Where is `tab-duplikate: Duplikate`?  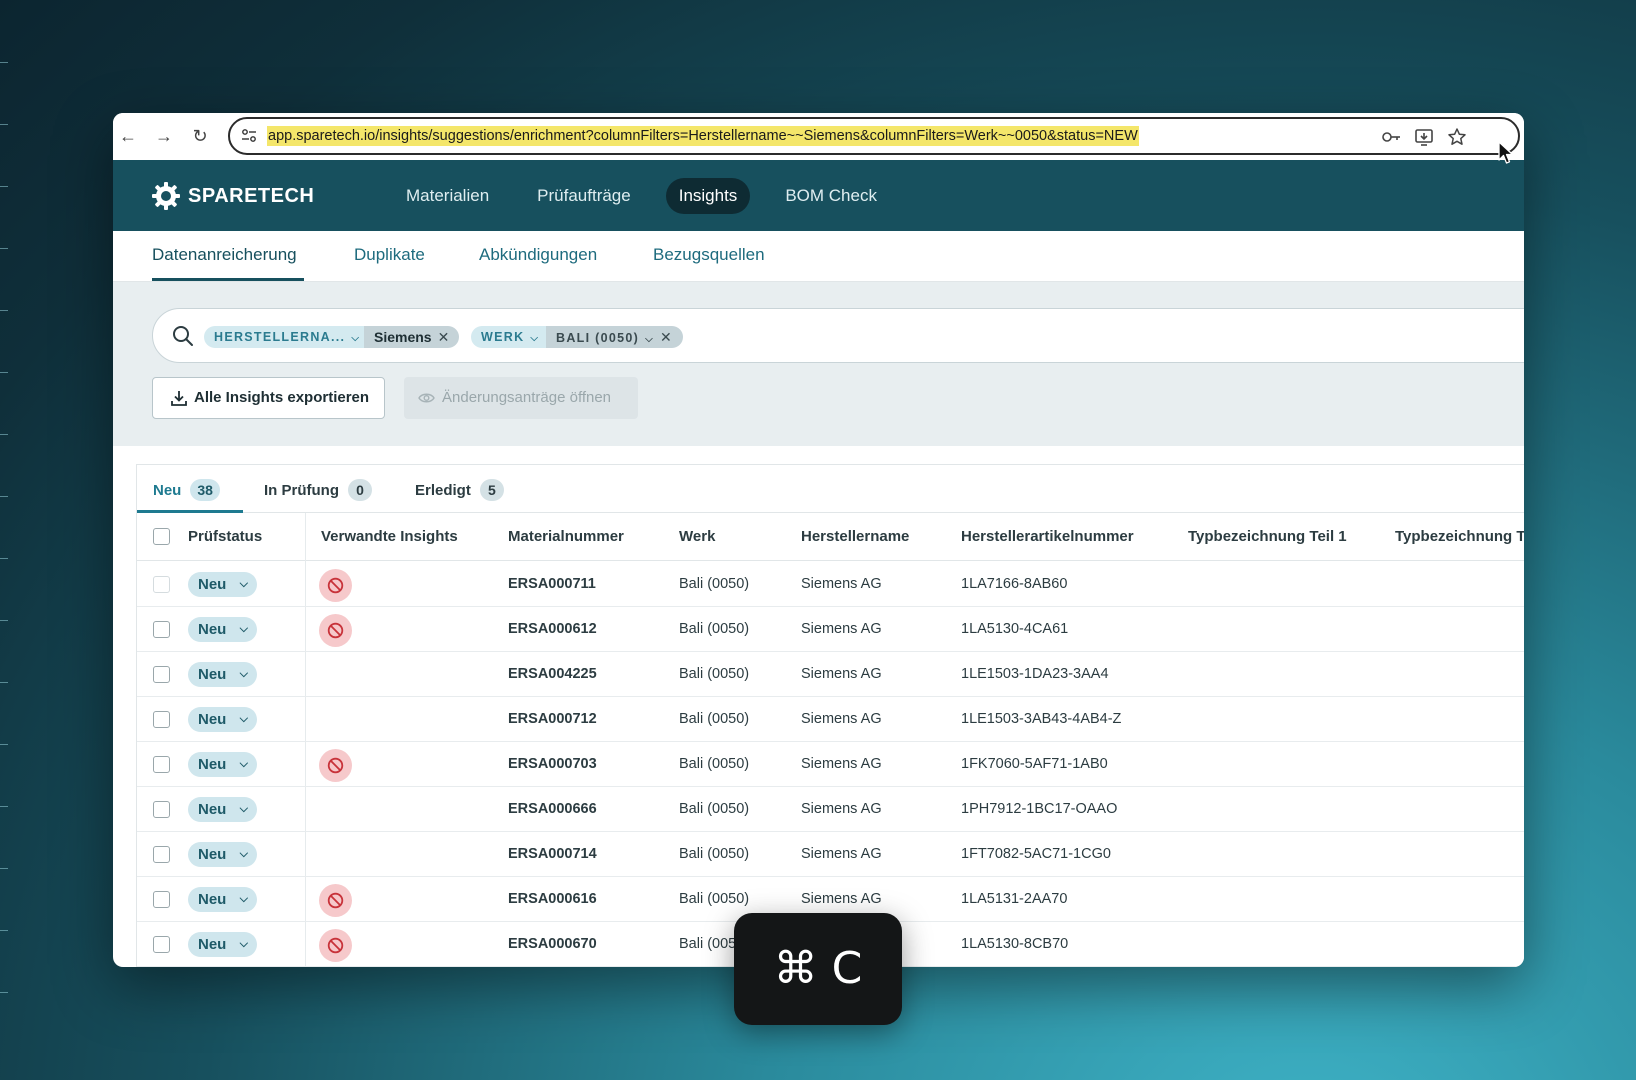 tab-duplikate: Duplikate is located at coordinates (389, 255).